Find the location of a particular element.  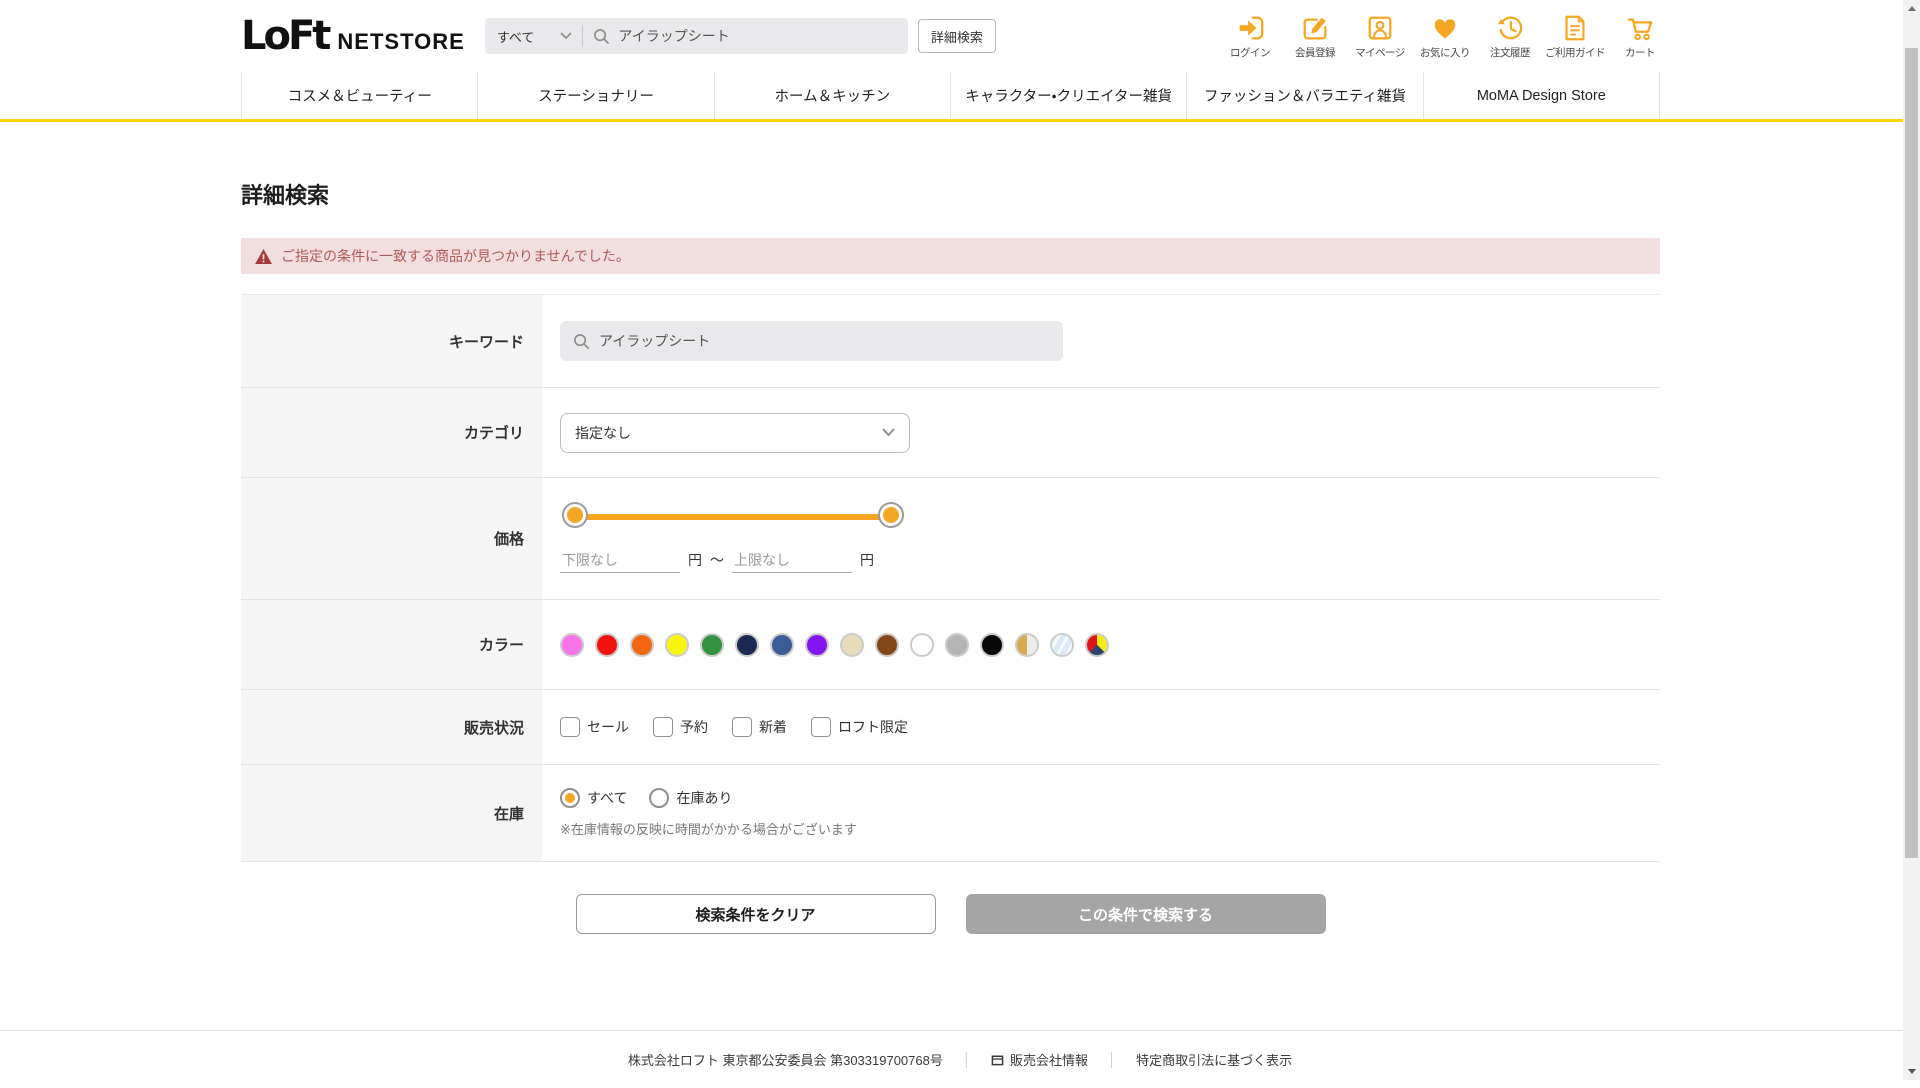

quick-link-label: マイページ is located at coordinates (1380, 52).